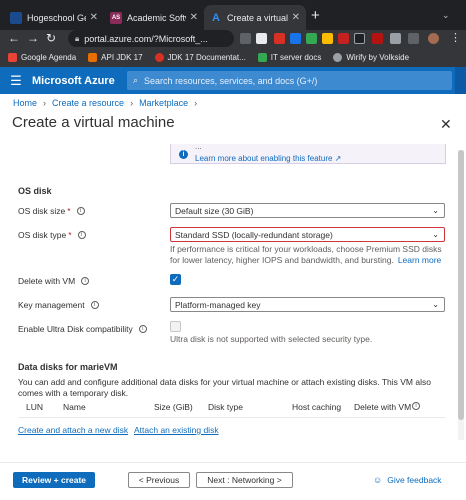  Describe the element at coordinates (70, 235) in the screenshot. I see `required-mark: *` at that location.